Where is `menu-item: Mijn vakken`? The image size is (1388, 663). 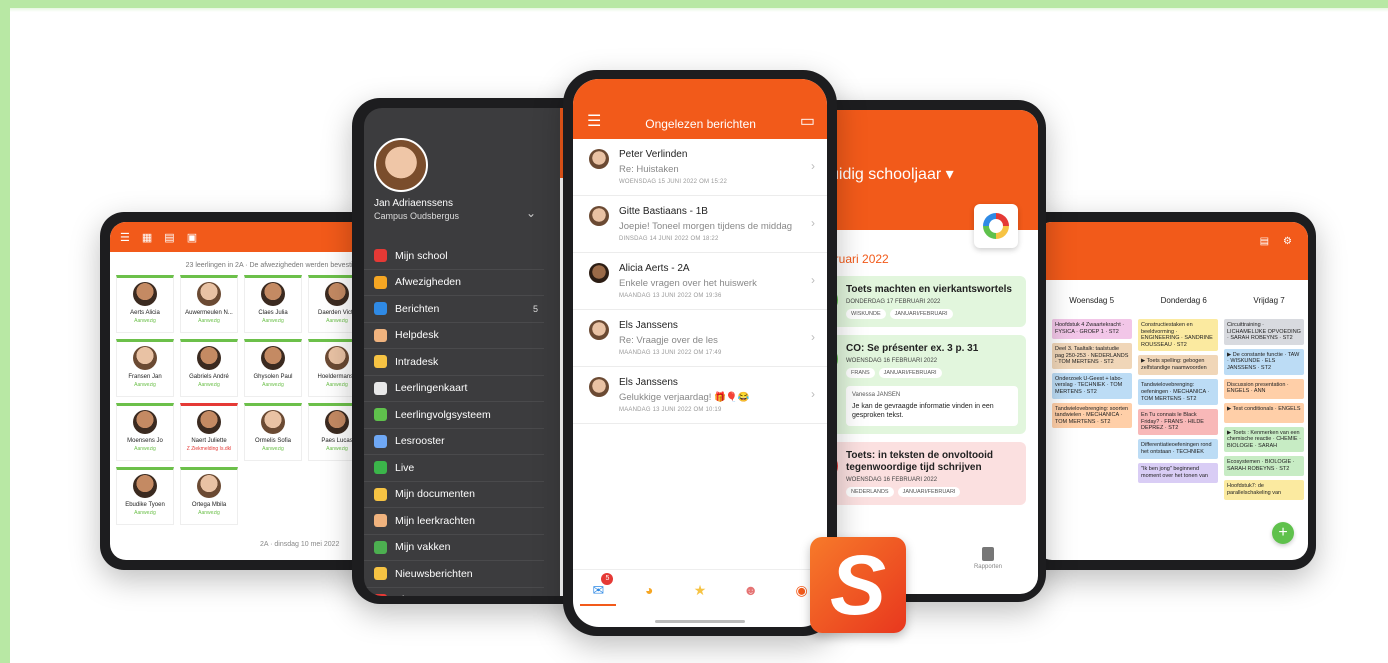 menu-item: Mijn vakken is located at coordinates (454, 548).